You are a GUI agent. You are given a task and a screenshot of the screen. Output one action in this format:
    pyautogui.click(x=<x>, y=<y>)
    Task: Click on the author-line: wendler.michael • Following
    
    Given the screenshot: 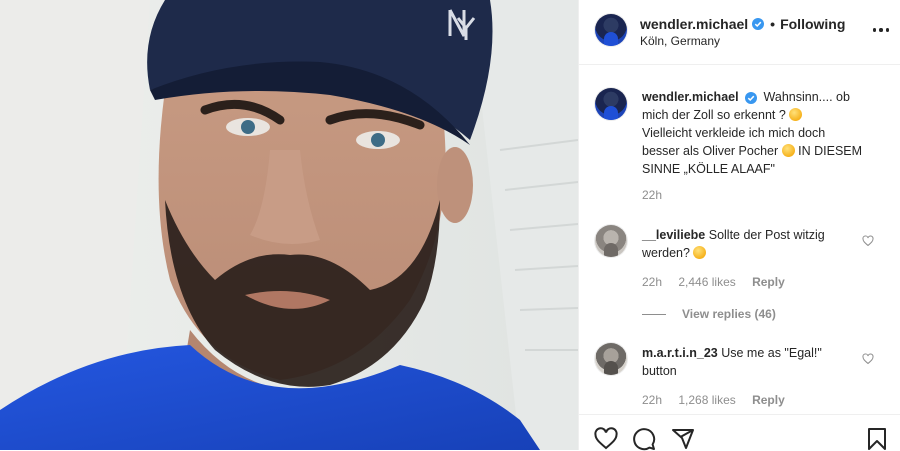 What is the action you would take?
    pyautogui.click(x=742, y=24)
    